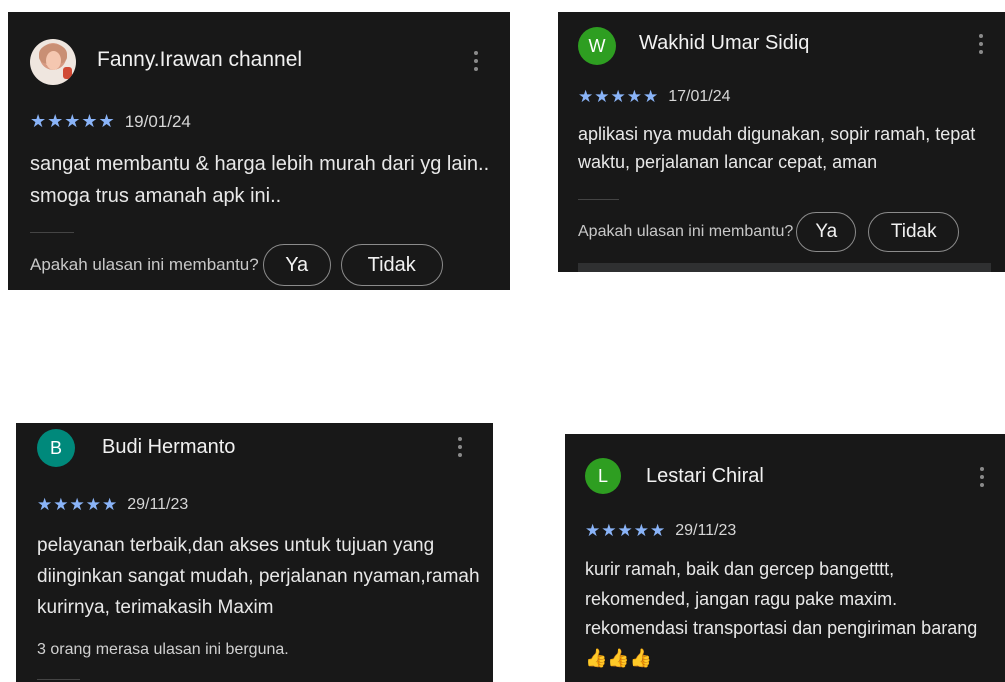 This screenshot has width=1005, height=682. I want to click on thumbs-up-icon: 👍👍👍, so click(619, 658).